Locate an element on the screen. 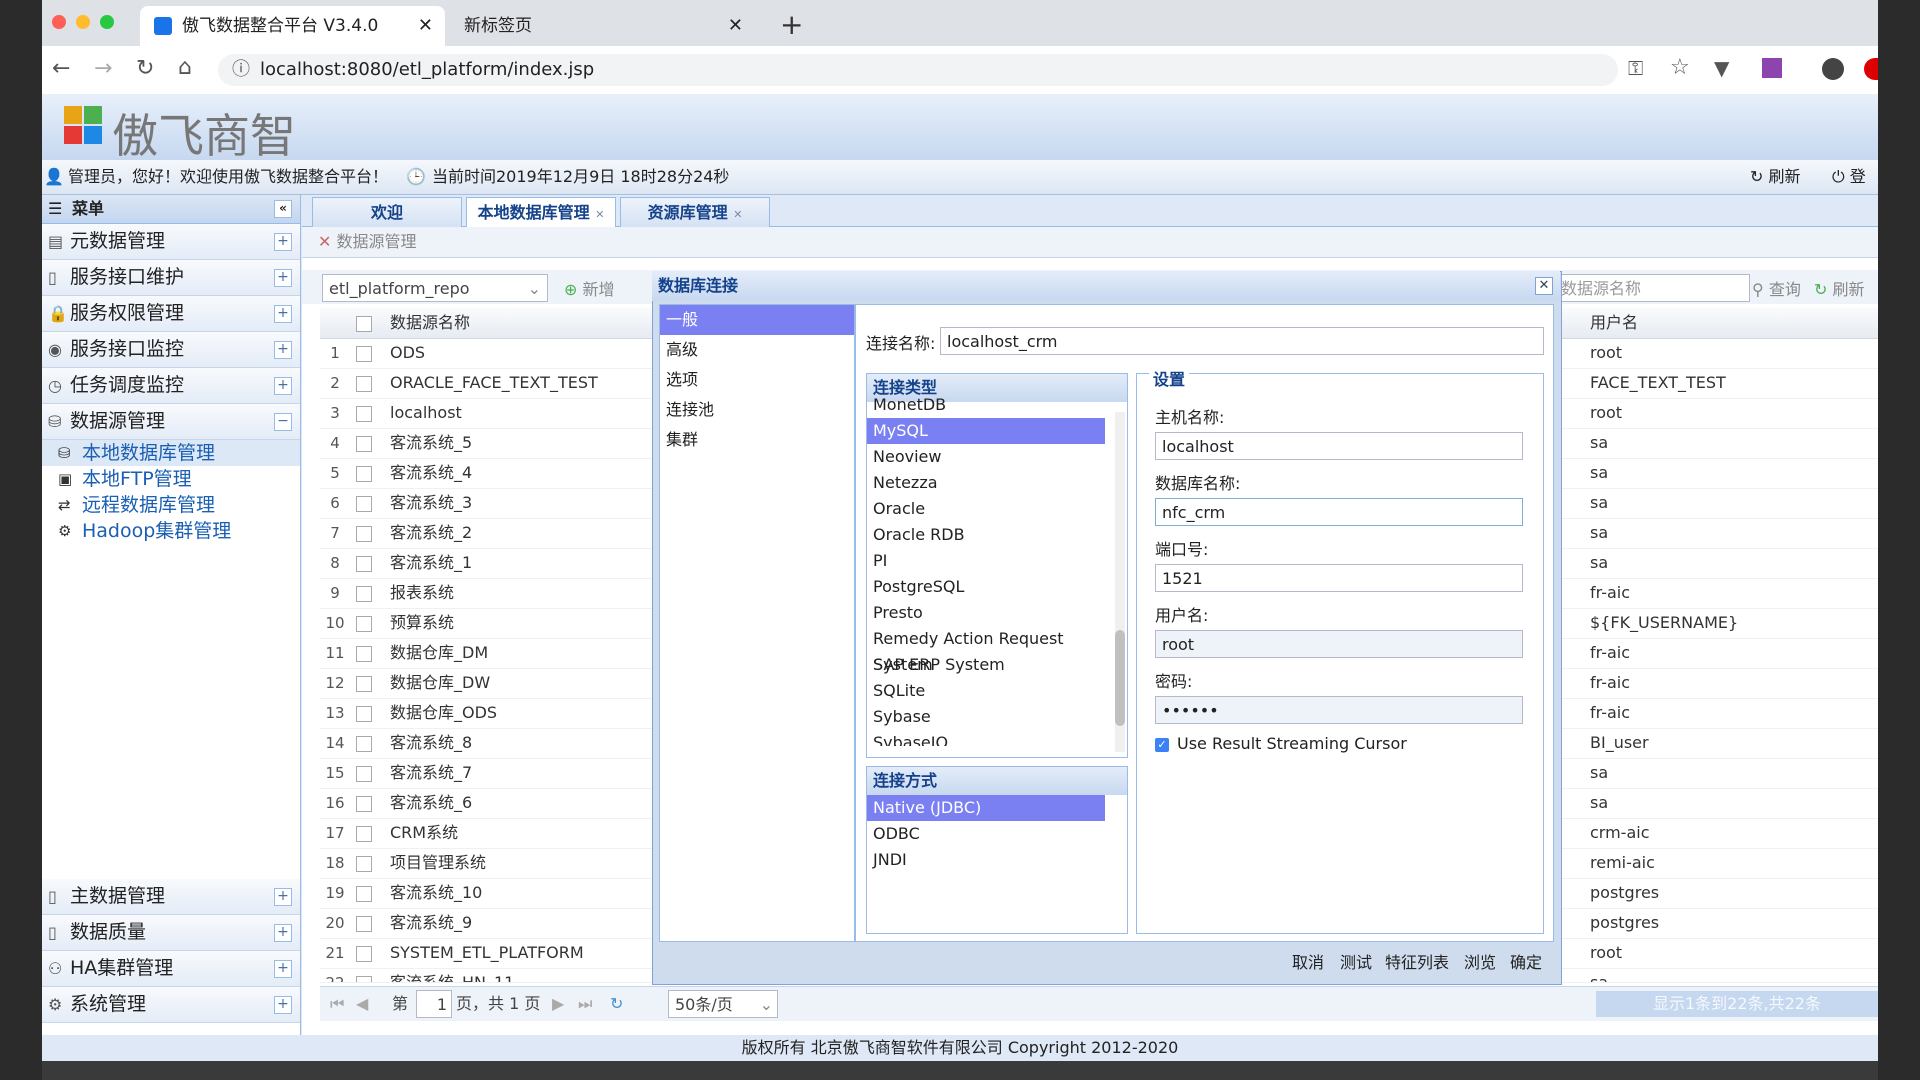 The width and height of the screenshot is (1920, 1080). first-page-icon: ⏮ is located at coordinates (337, 1004).